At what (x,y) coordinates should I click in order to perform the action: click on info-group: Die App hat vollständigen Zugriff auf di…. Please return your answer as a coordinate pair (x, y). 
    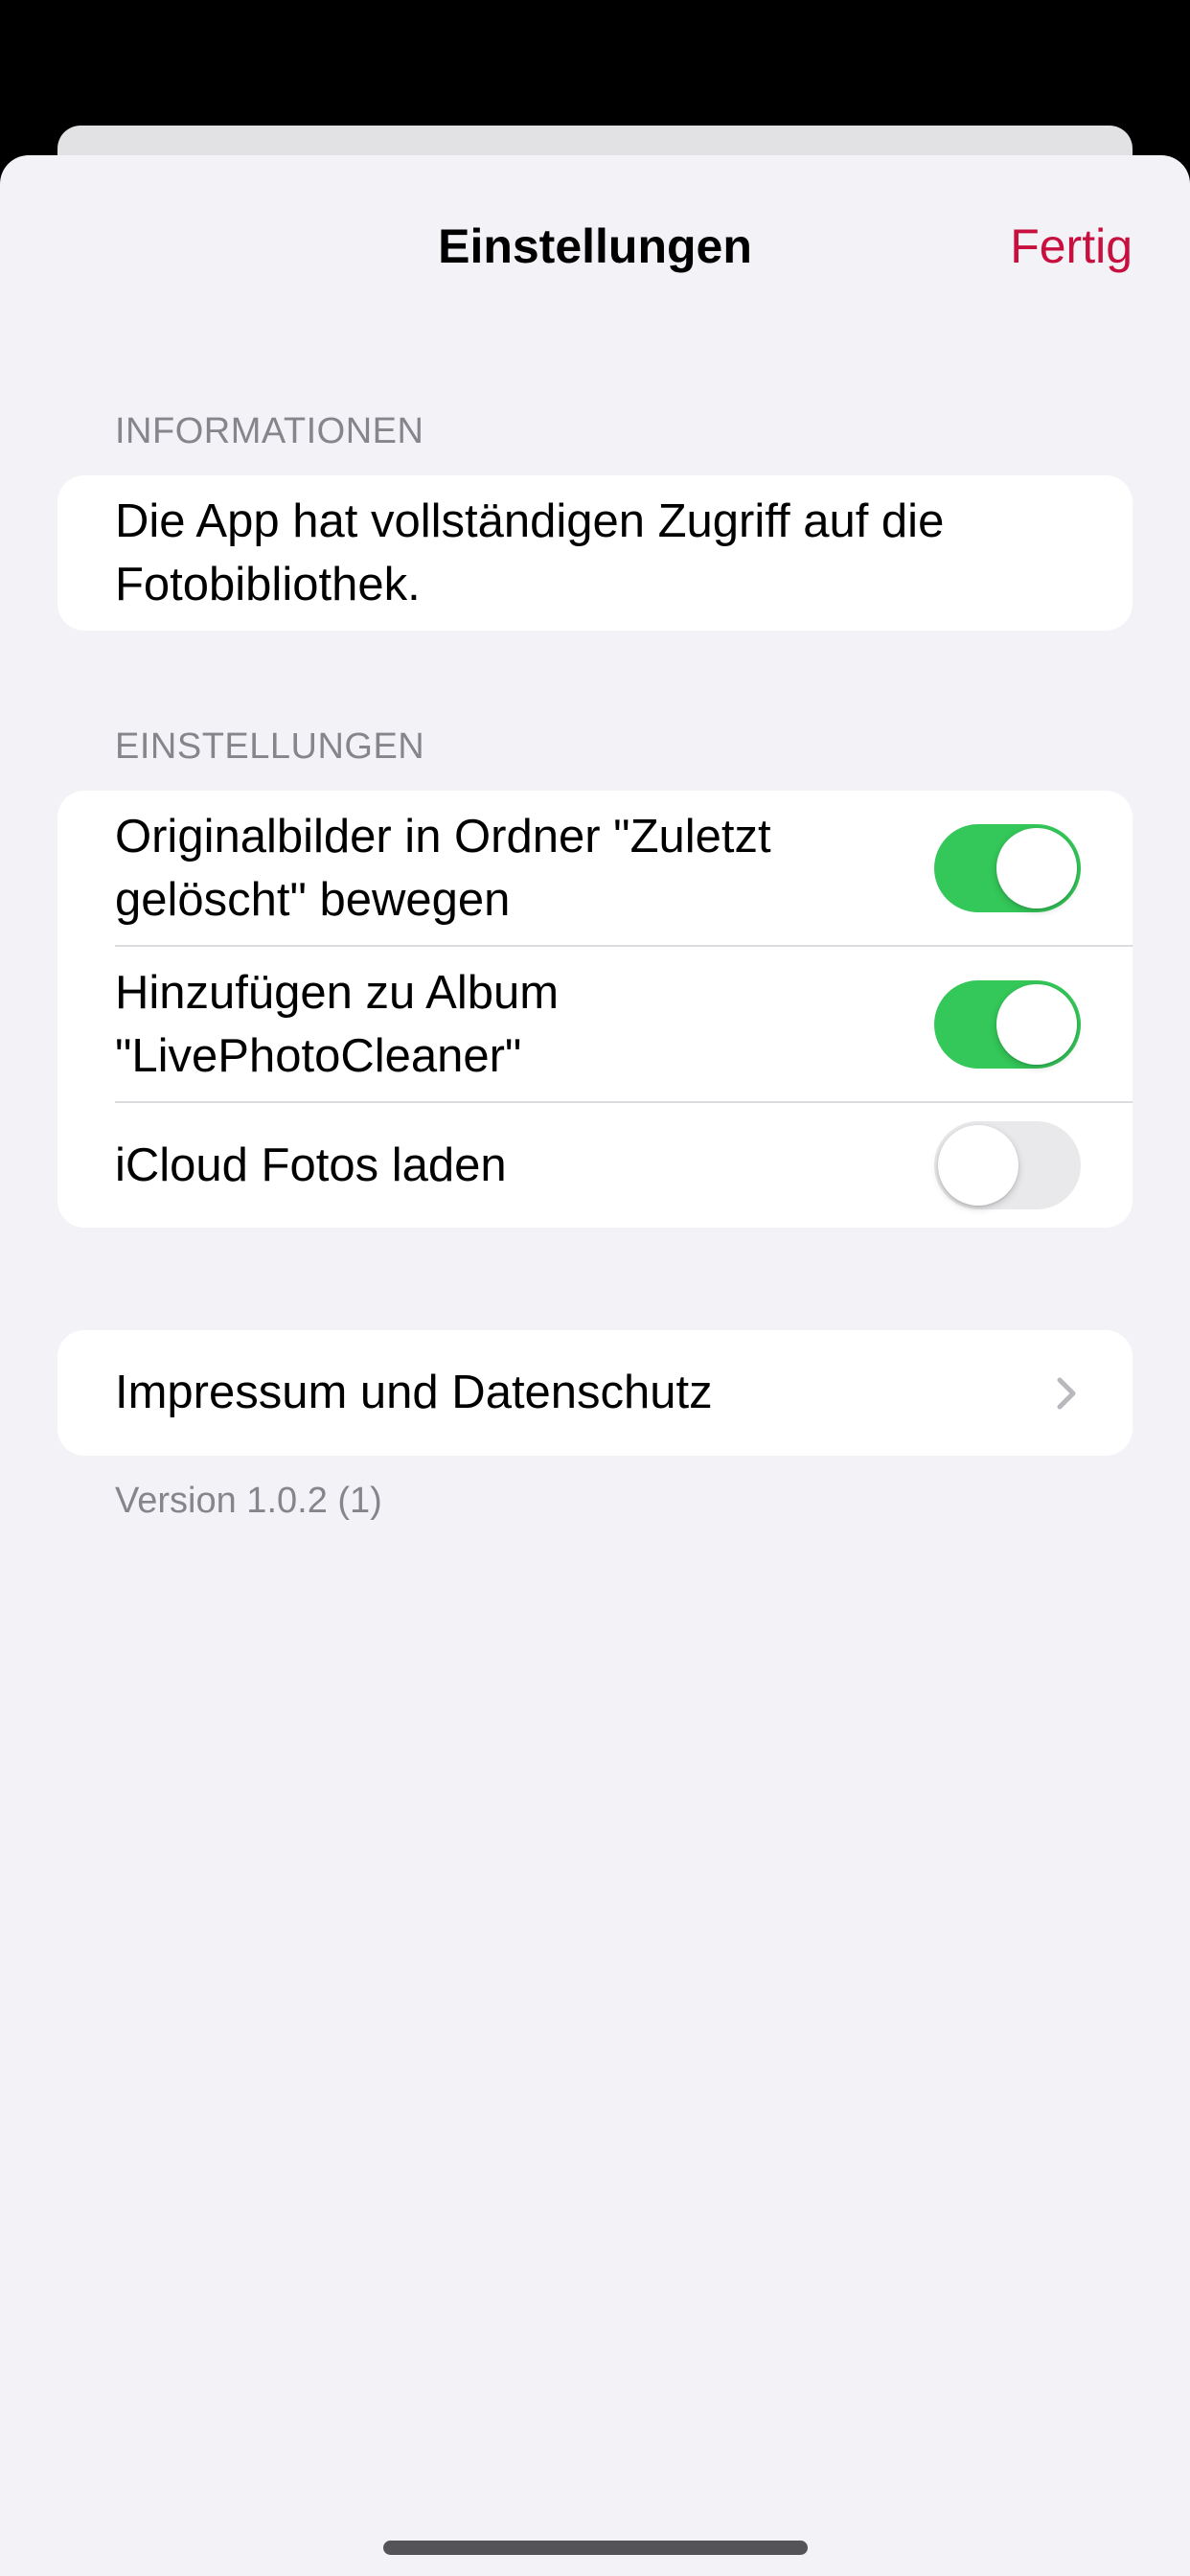
    Looking at the image, I should click on (595, 553).